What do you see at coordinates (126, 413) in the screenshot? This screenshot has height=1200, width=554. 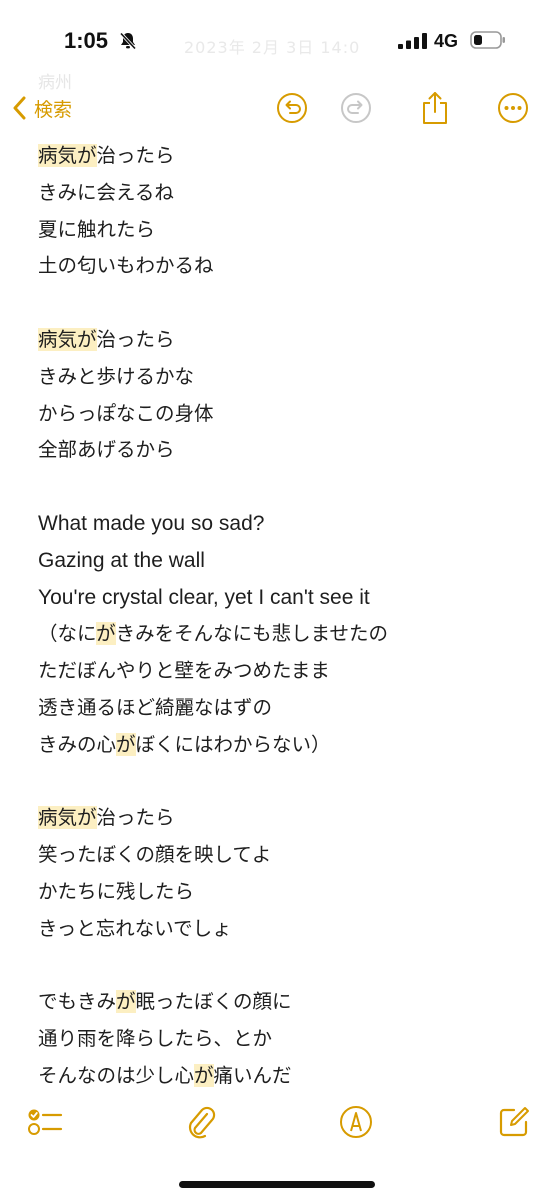 I see `note-text: からっぽなこの身体` at bounding box center [126, 413].